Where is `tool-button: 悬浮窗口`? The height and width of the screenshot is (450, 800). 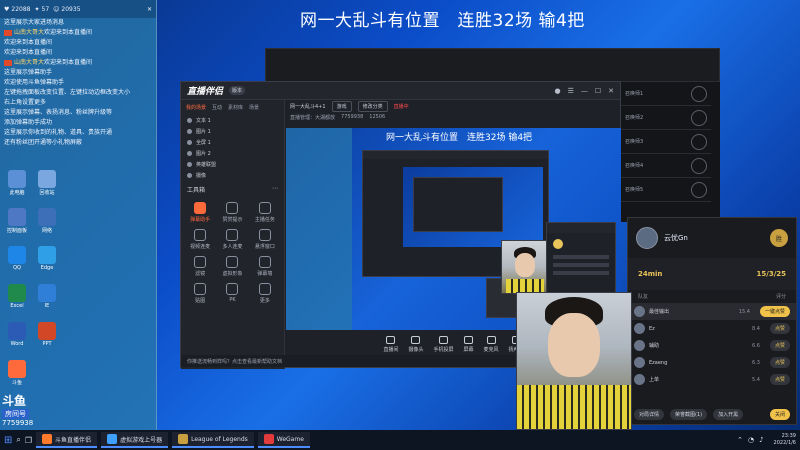
tool-button: 悬浮窗口 is located at coordinates (265, 239).